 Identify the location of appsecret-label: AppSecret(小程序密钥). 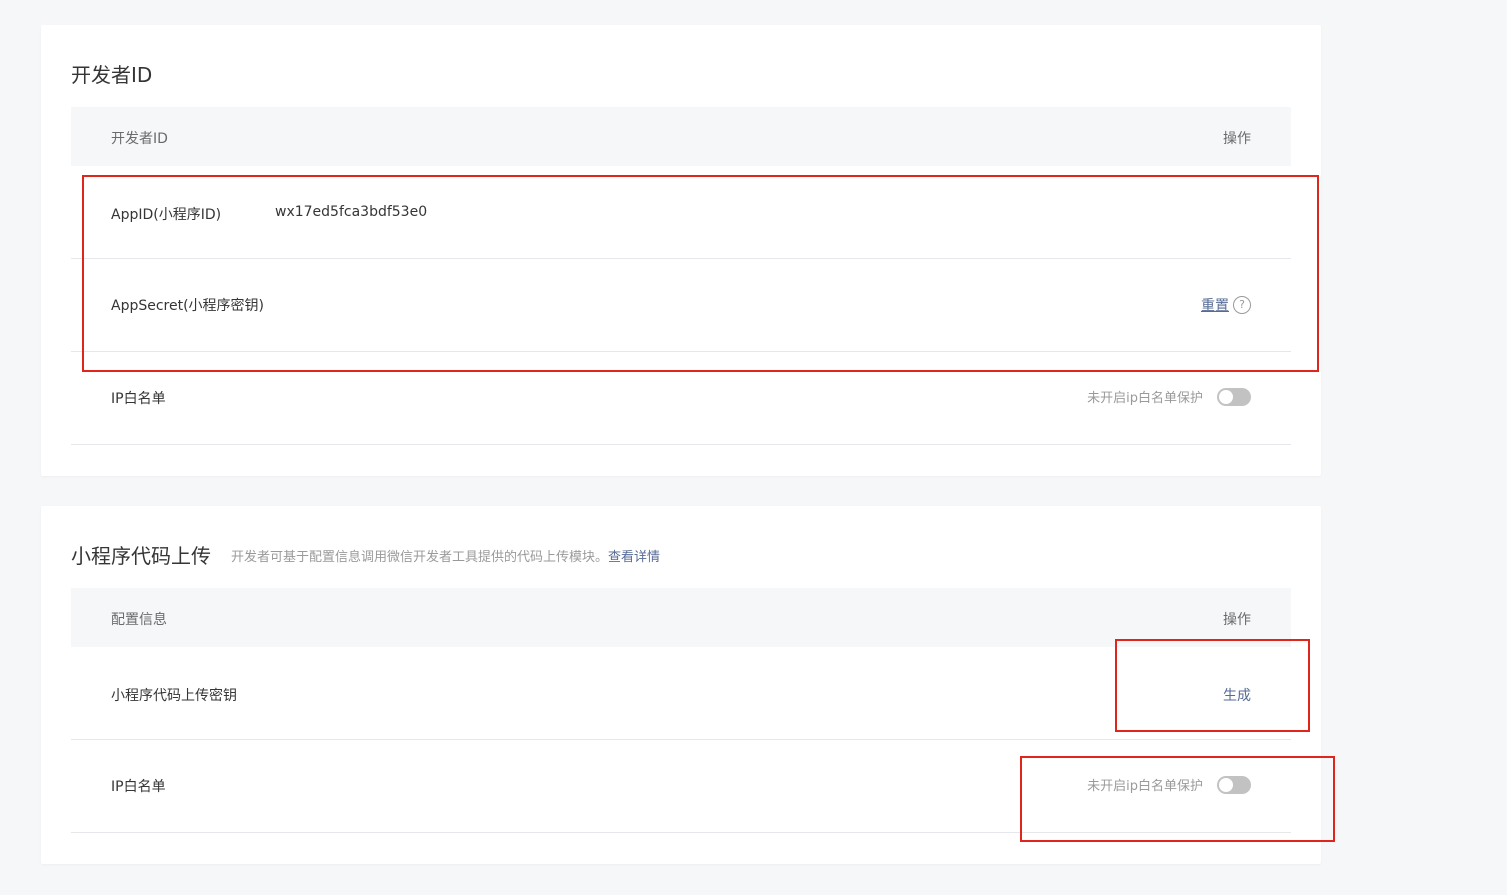
(188, 306).